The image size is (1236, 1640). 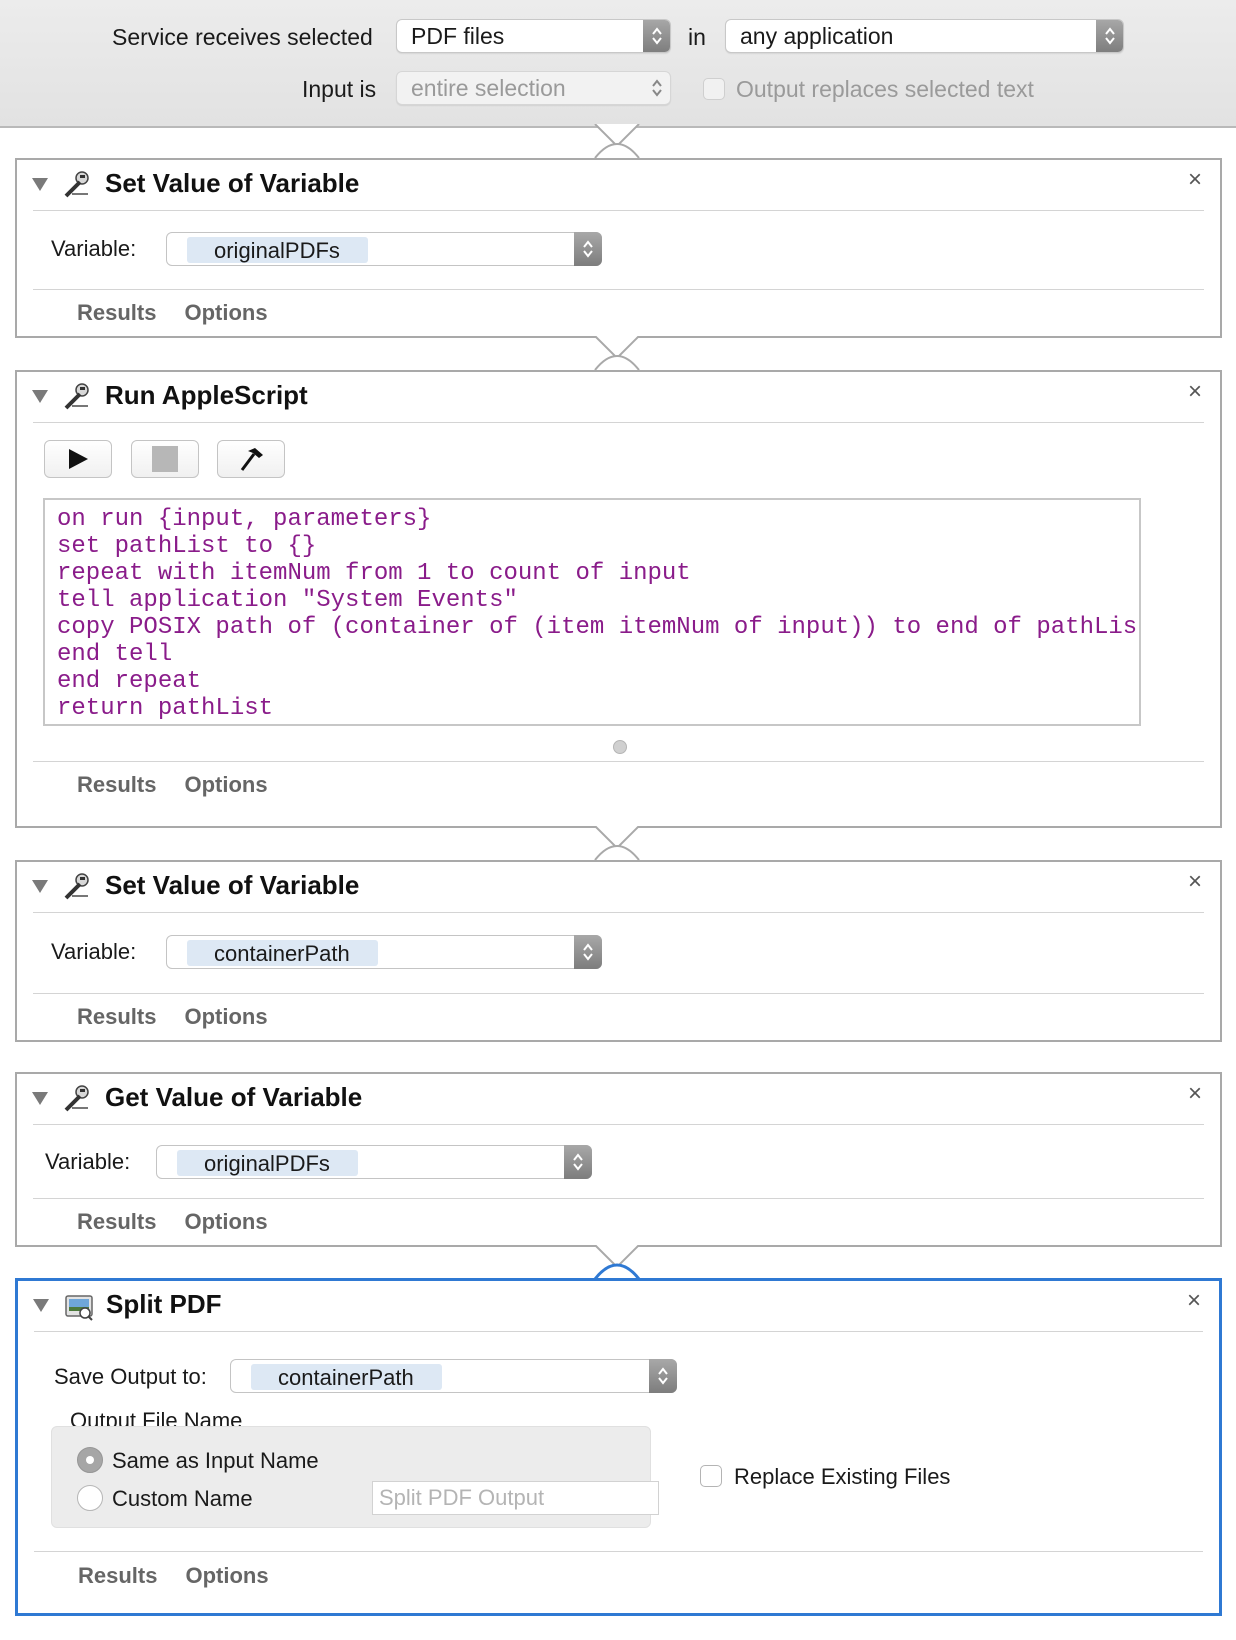 What do you see at coordinates (817, 36) in the screenshot?
I see `application-value: any application` at bounding box center [817, 36].